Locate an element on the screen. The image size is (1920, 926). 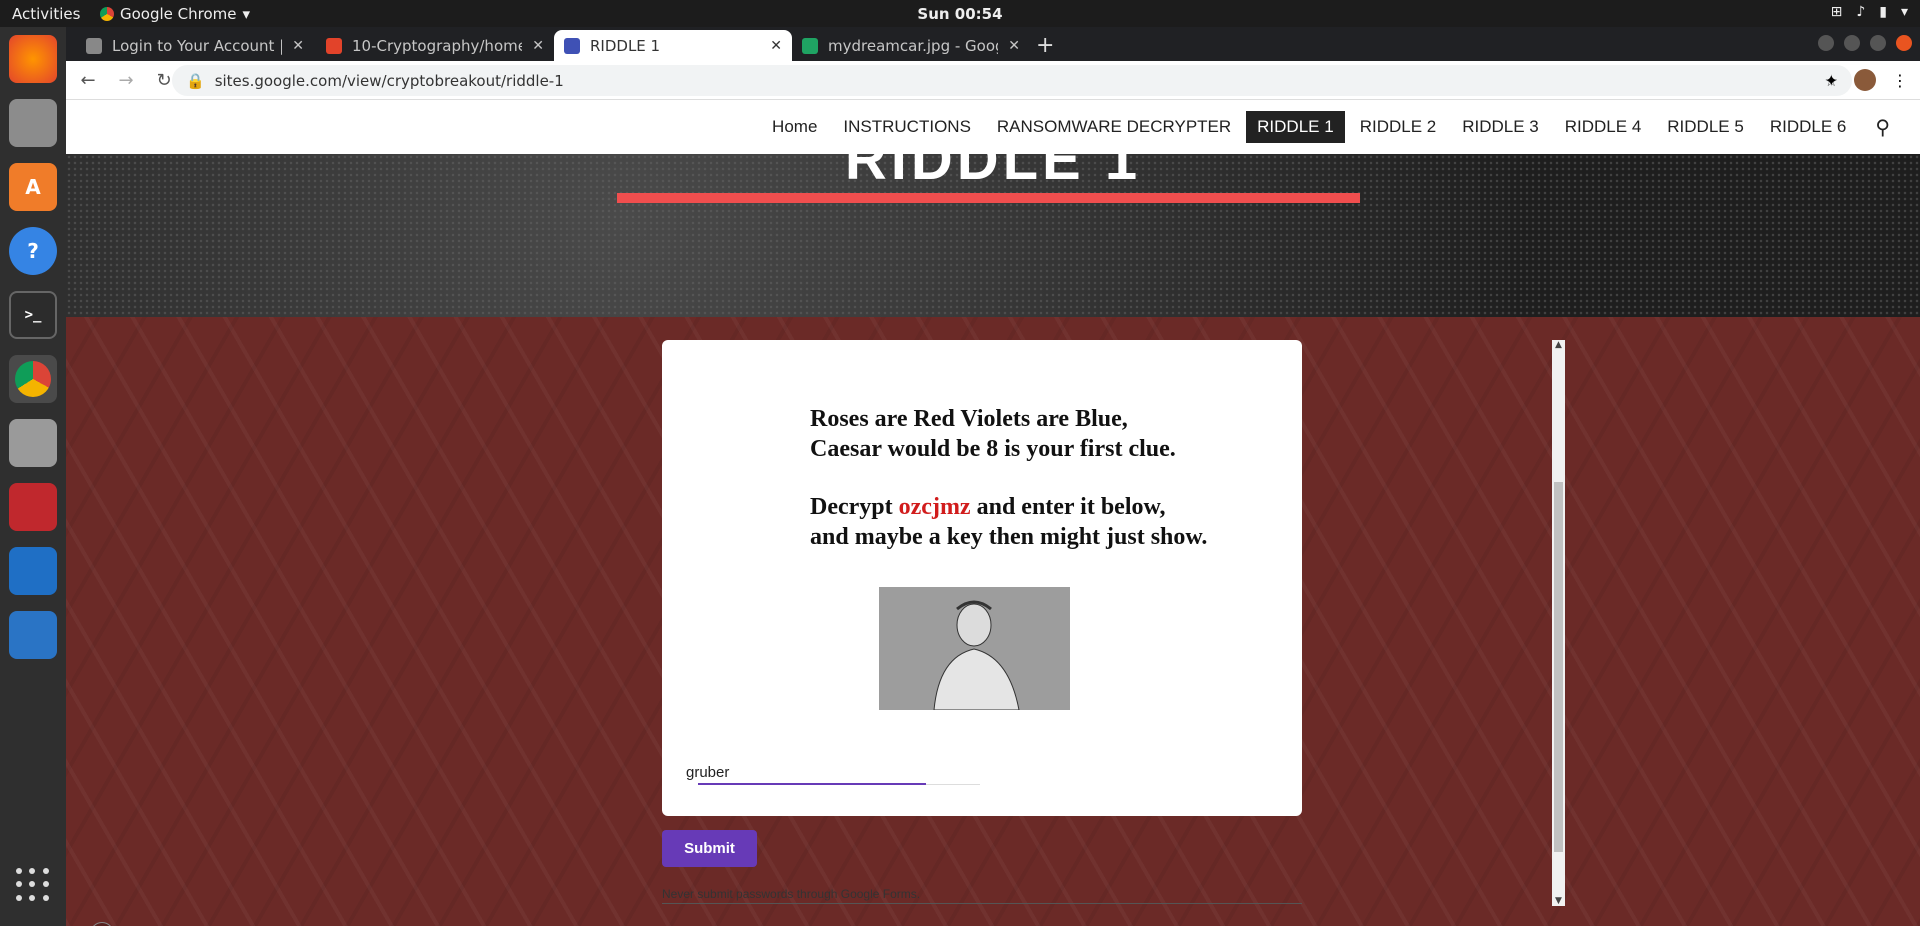
toolbar-right: ✦ ⋮ is located at coordinates (1866, 80).